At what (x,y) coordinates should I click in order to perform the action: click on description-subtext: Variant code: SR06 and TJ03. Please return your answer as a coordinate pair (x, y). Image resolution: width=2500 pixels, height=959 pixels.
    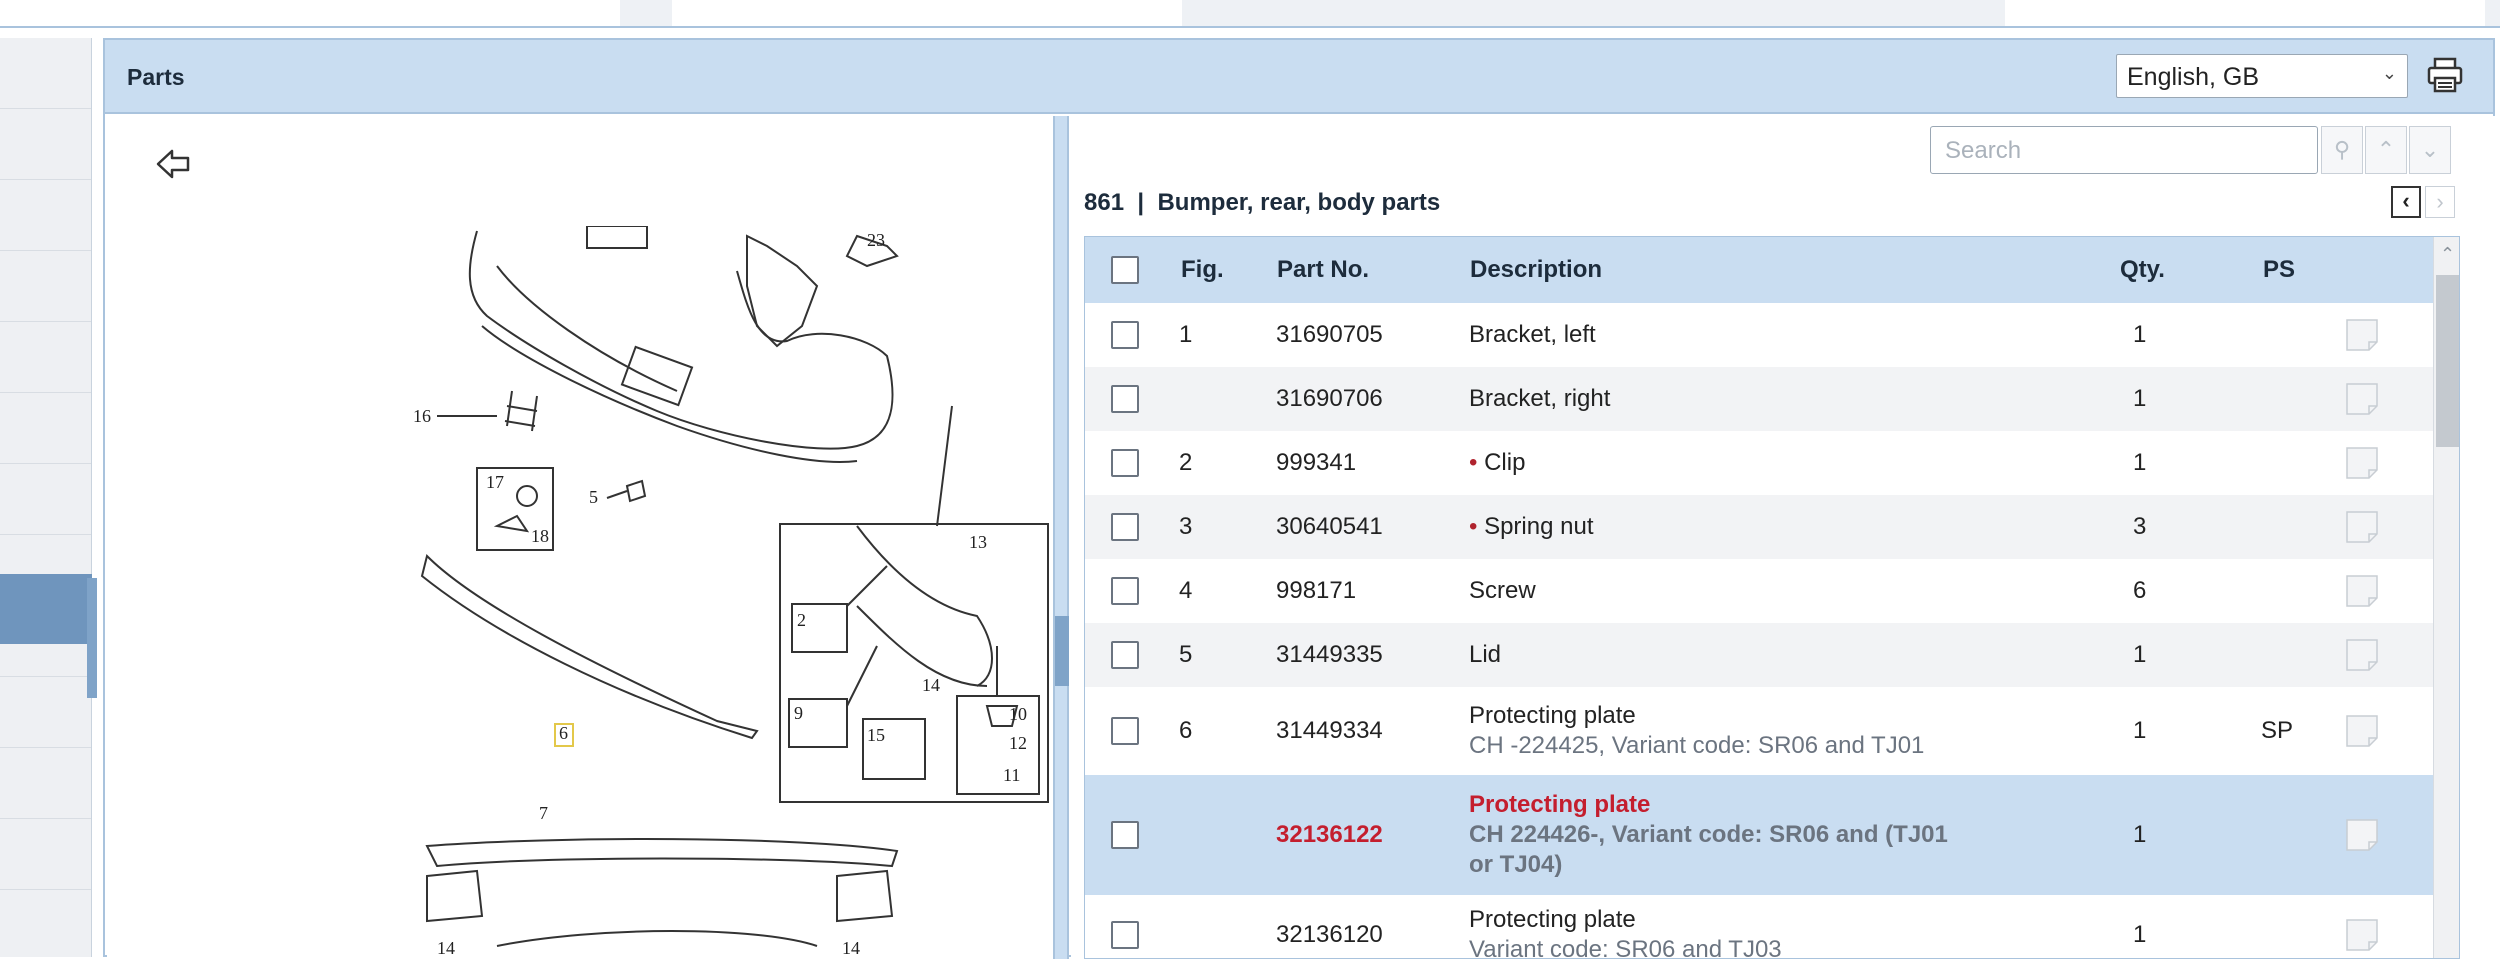
    Looking at the image, I should click on (1625, 947).